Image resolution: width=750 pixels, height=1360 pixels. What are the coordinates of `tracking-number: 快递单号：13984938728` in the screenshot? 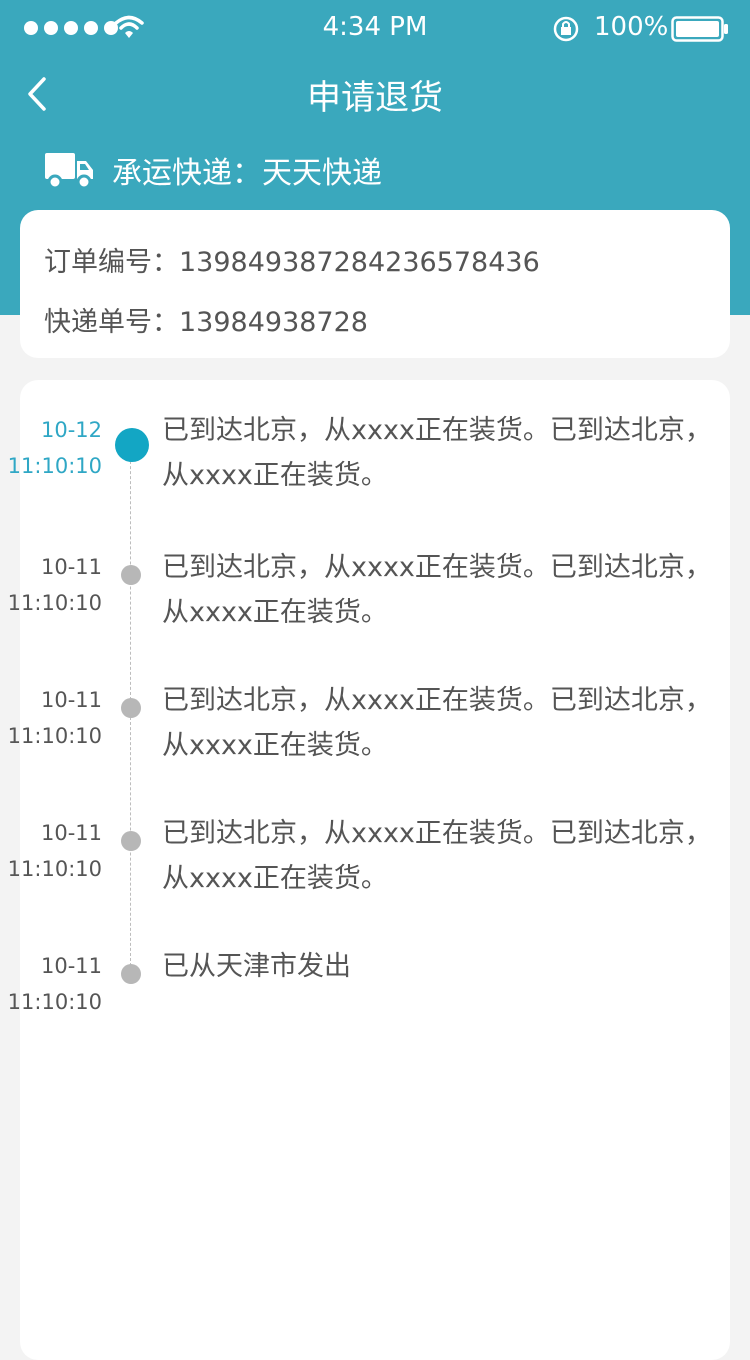 It's located at (206, 322).